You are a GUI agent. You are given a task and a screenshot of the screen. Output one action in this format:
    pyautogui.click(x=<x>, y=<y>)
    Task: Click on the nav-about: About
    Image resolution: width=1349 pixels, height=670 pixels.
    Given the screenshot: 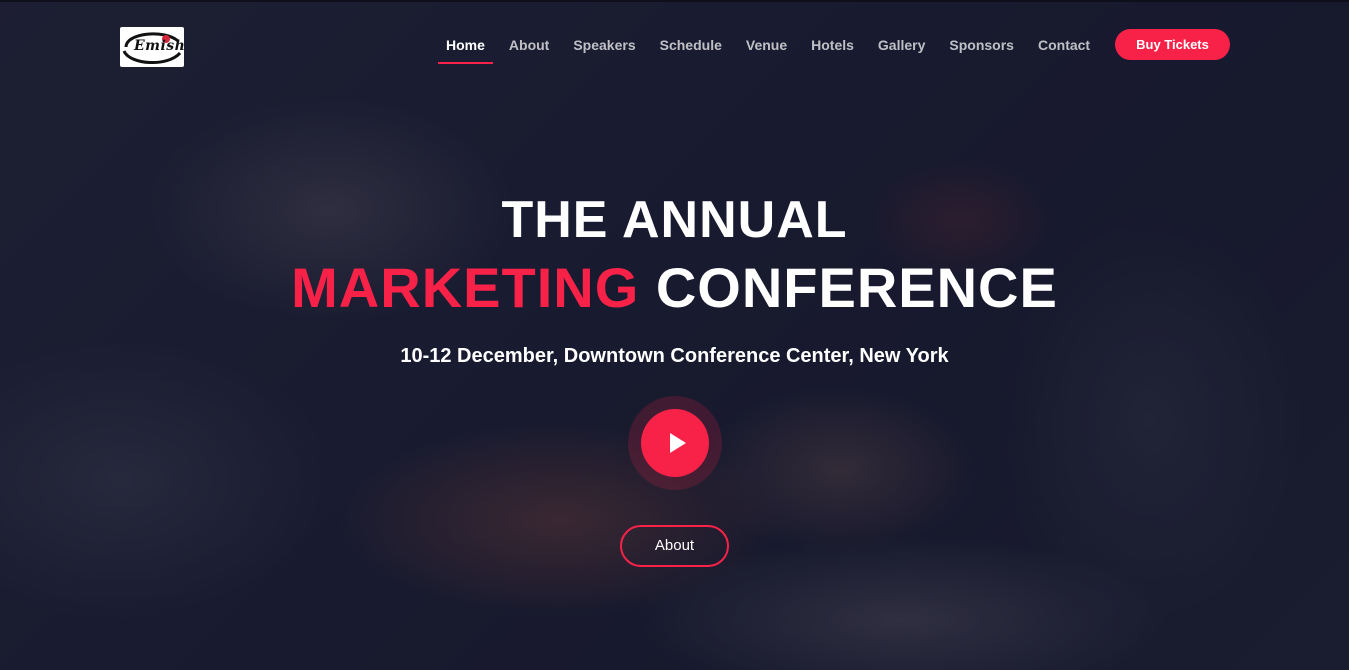 What is the action you would take?
    pyautogui.click(x=529, y=45)
    